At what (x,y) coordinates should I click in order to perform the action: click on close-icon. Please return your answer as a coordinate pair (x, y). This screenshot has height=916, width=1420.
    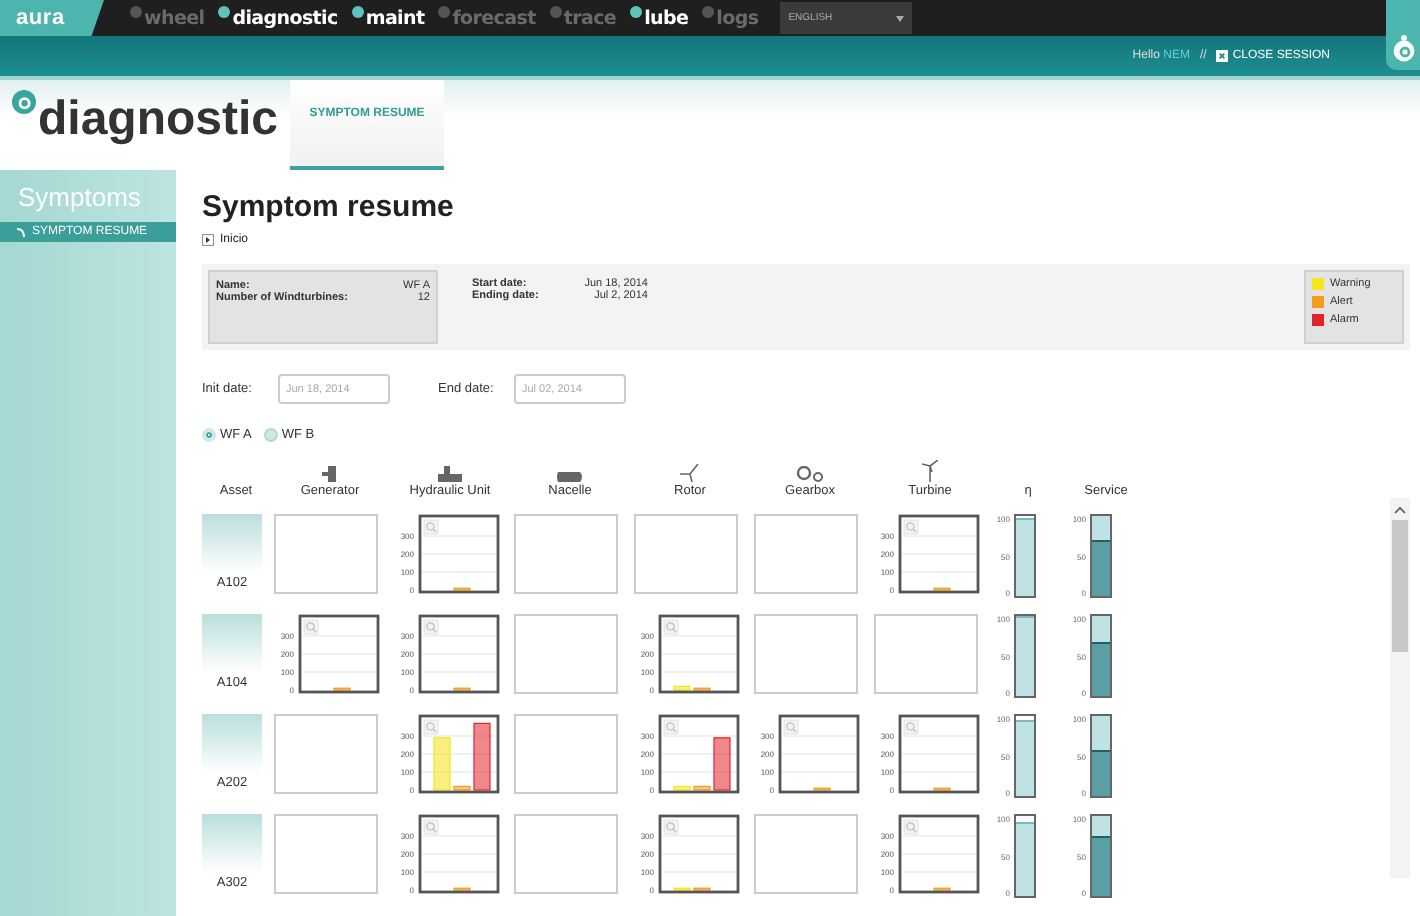
    Looking at the image, I should click on (1222, 56).